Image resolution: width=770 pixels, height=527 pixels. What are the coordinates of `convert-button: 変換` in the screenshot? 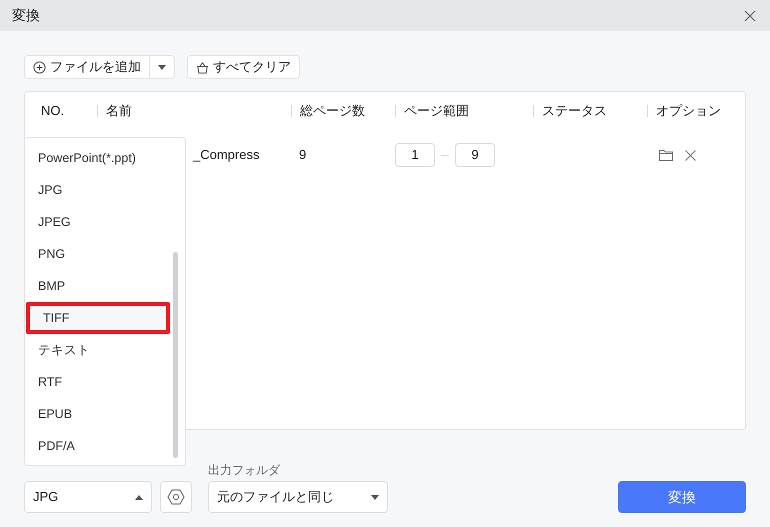 It's located at (682, 497).